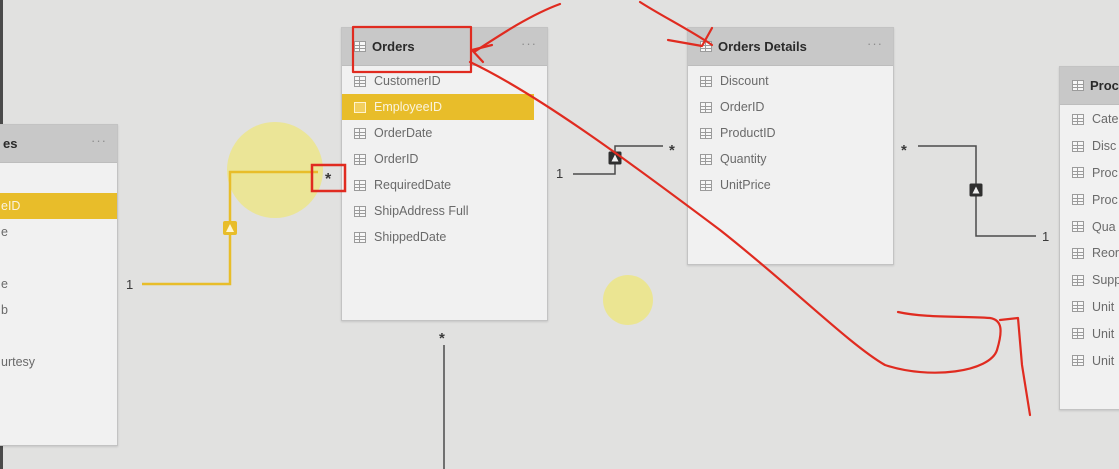 The width and height of the screenshot is (1119, 469). What do you see at coordinates (615, 161) in the screenshot?
I see `relationship-orders-orders-details: 1 *` at bounding box center [615, 161].